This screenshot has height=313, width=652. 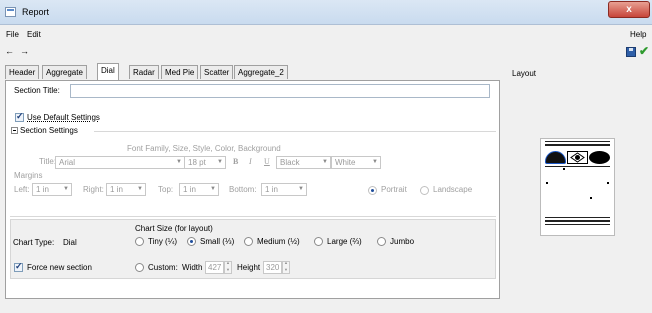 What do you see at coordinates (228, 267) in the screenshot?
I see `width-spinner` at bounding box center [228, 267].